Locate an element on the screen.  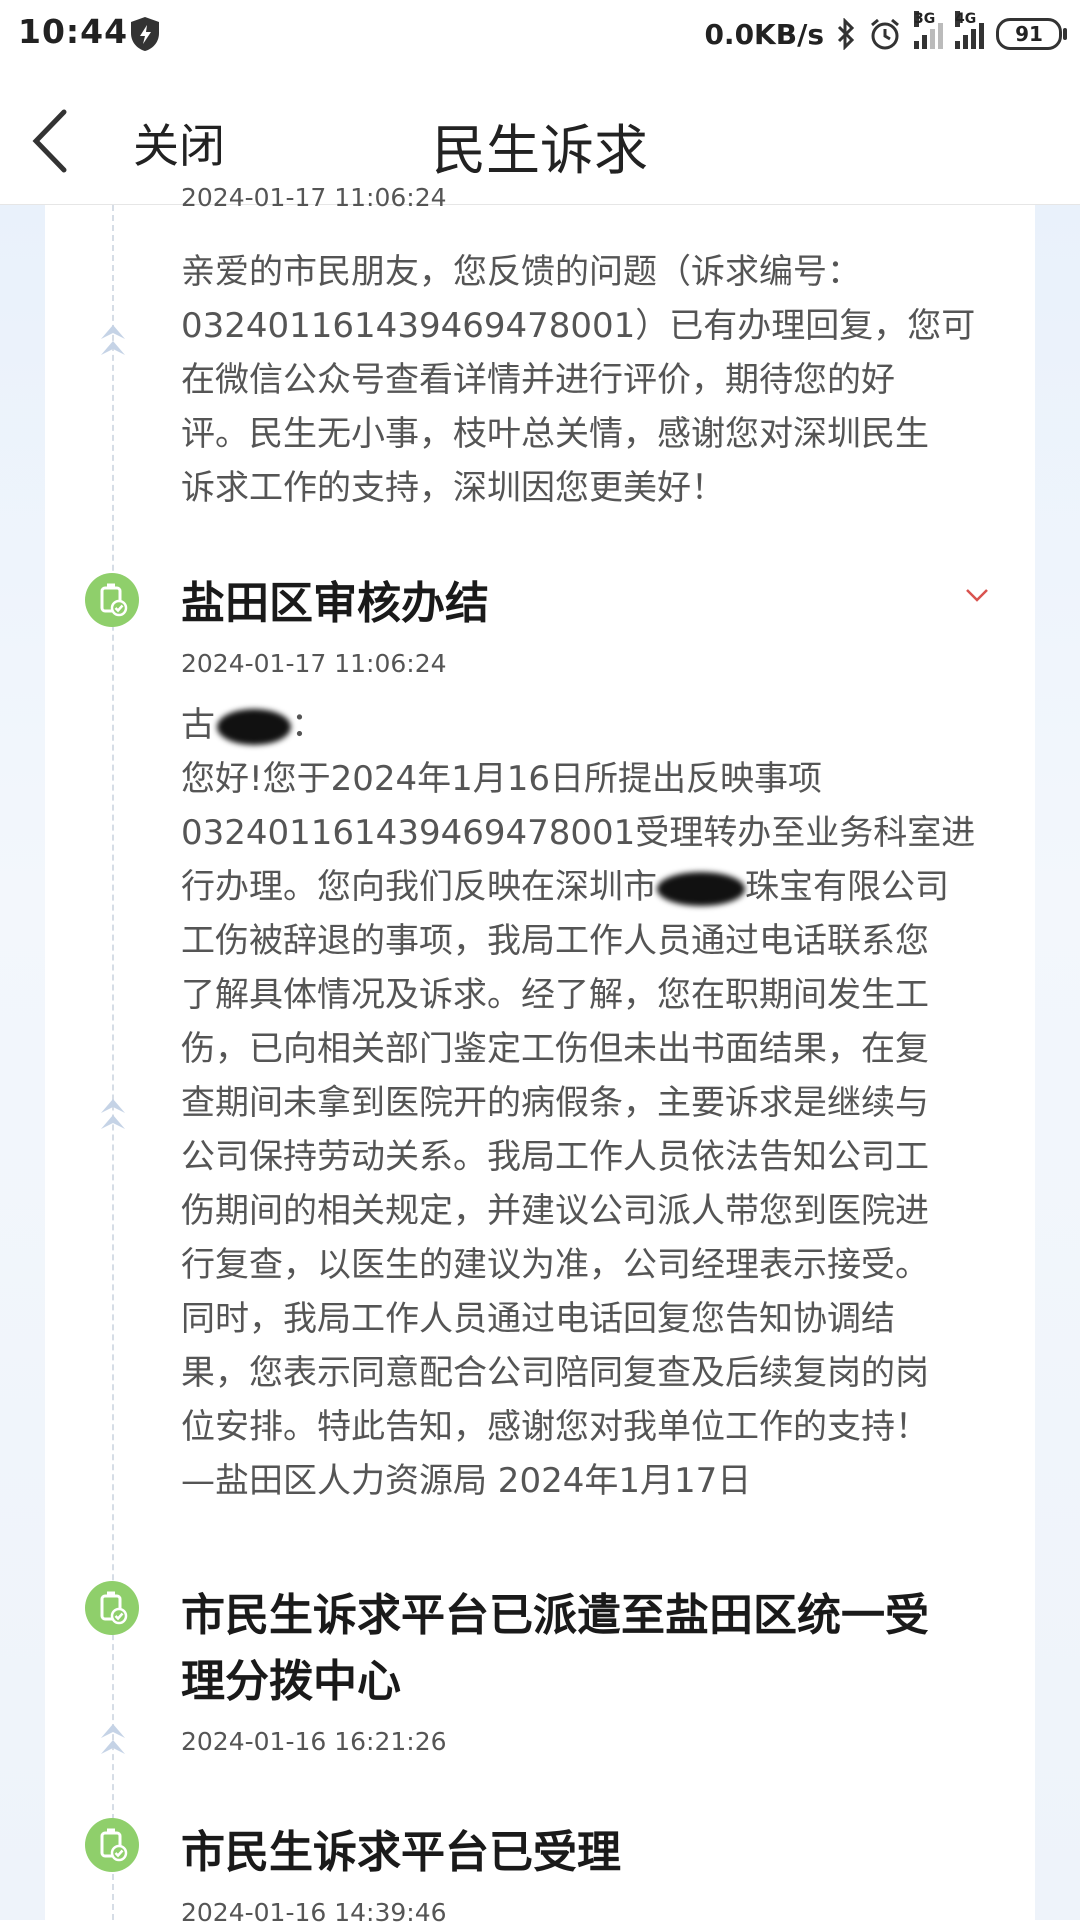
timeline-entry: 市民生诉求平台已受理 2024-01-16 14:39:46 is located at coordinates (581, 1873).